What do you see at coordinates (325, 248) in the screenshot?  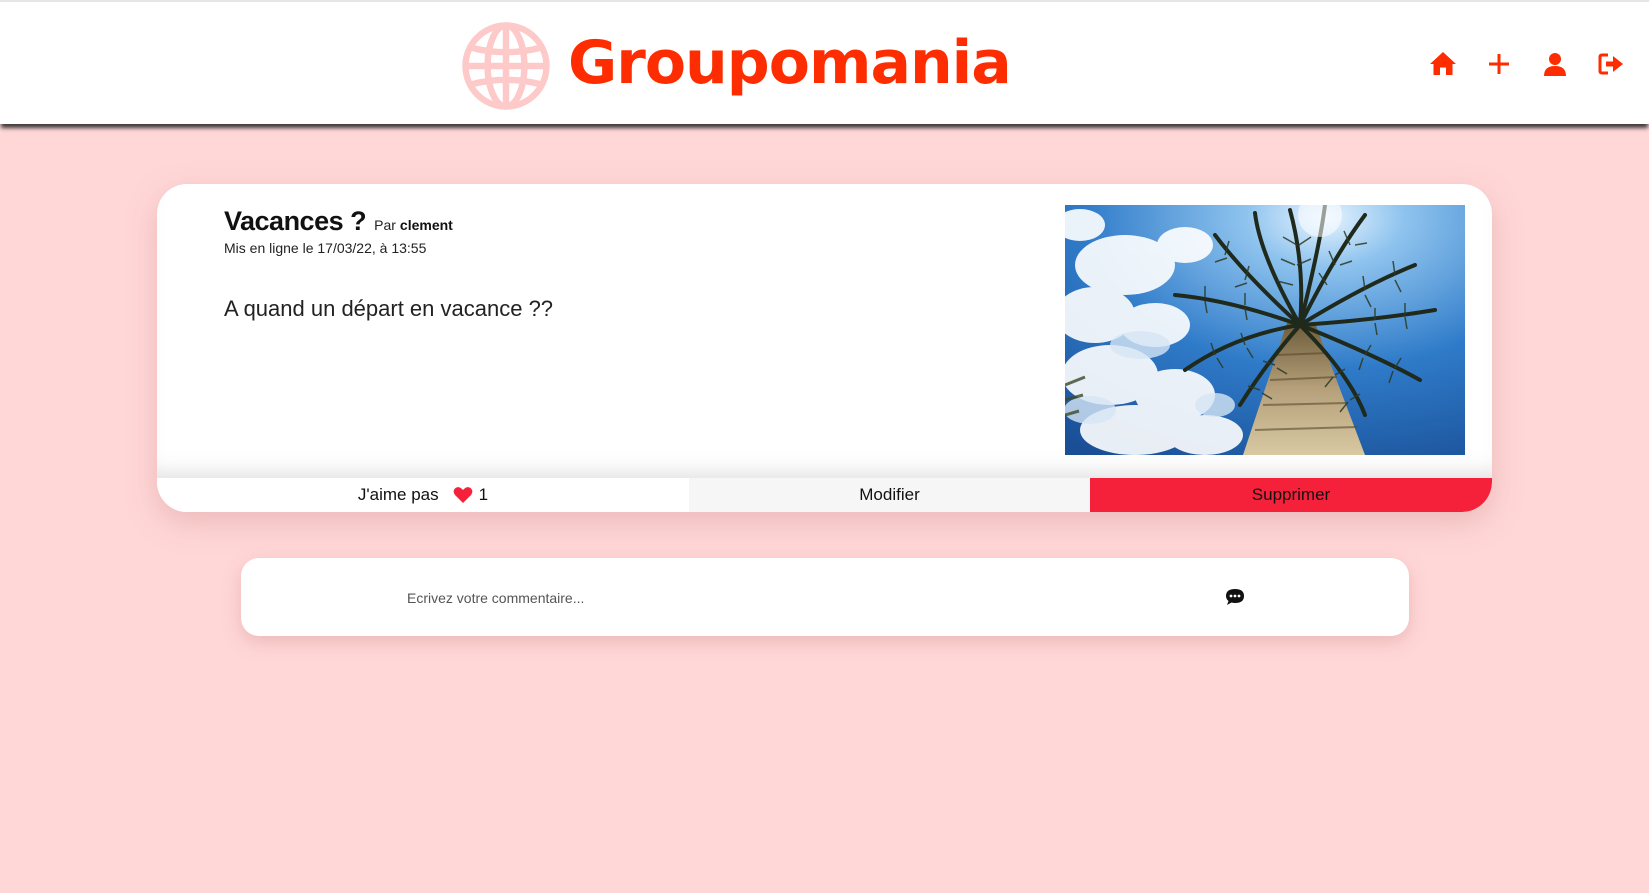 I see `post-date: Mis en ligne le 17/03/22, à 13:55` at bounding box center [325, 248].